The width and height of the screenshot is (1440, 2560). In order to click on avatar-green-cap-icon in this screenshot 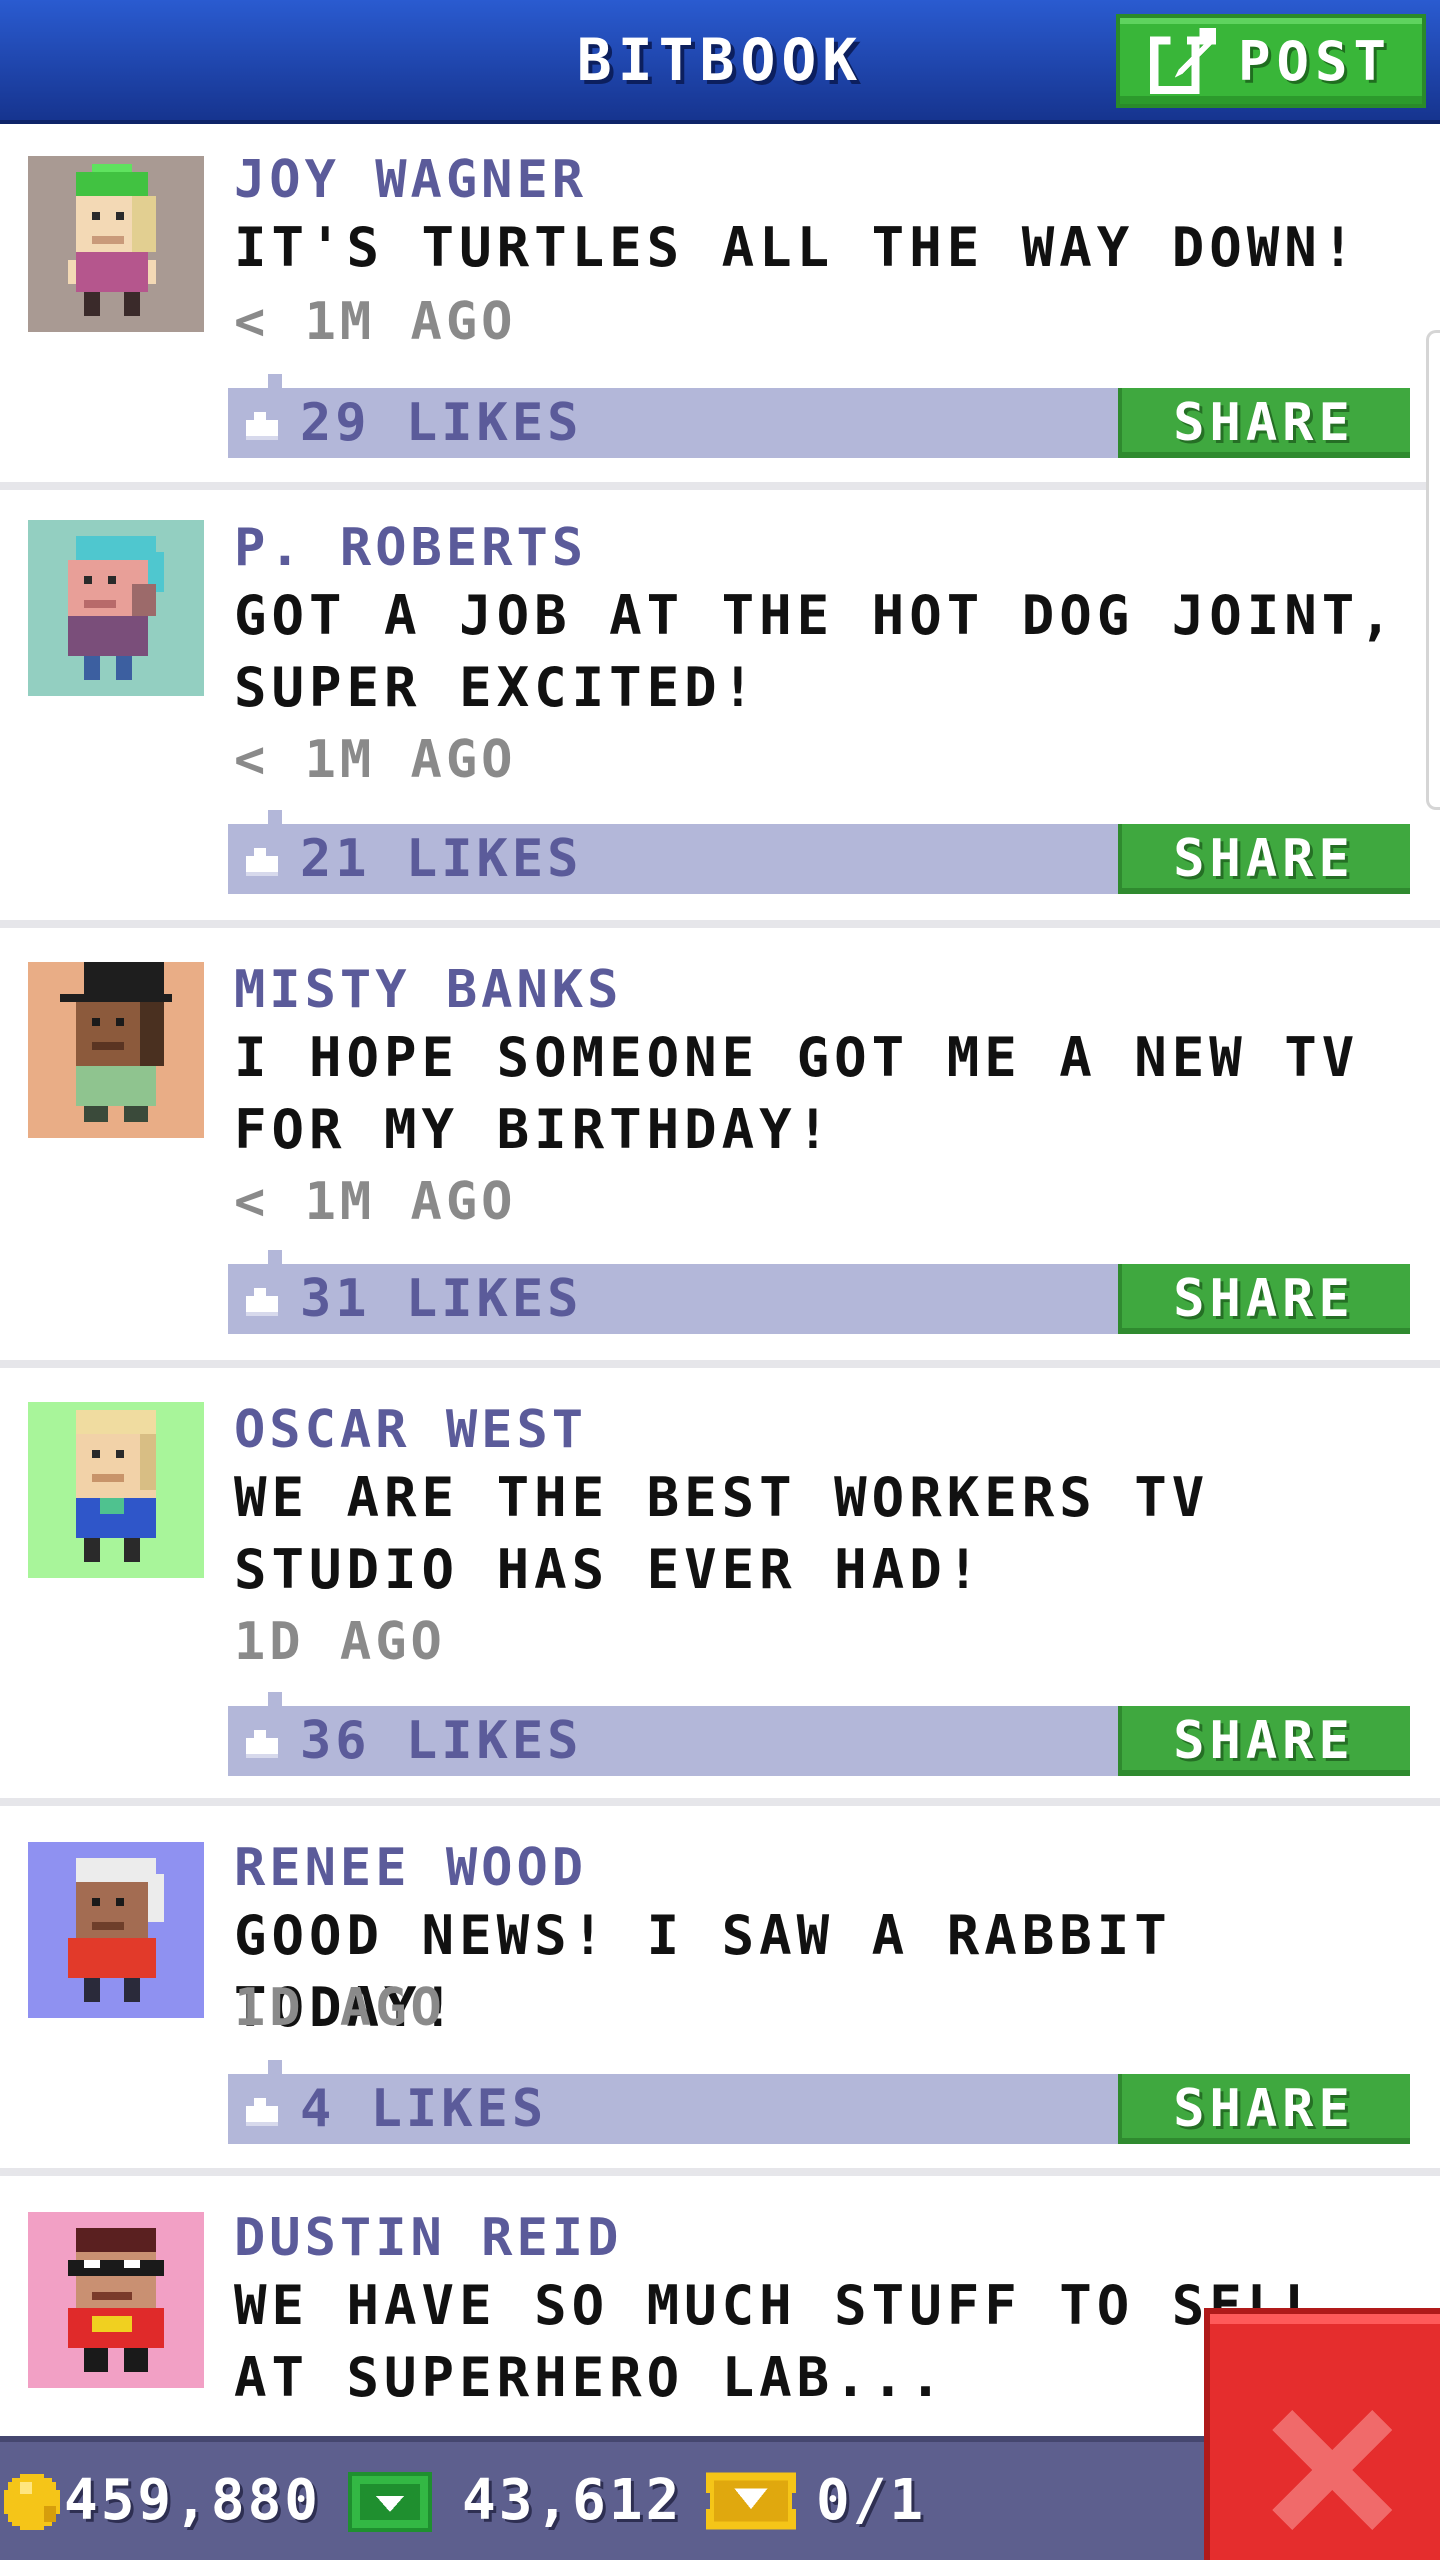, I will do `click(116, 244)`.